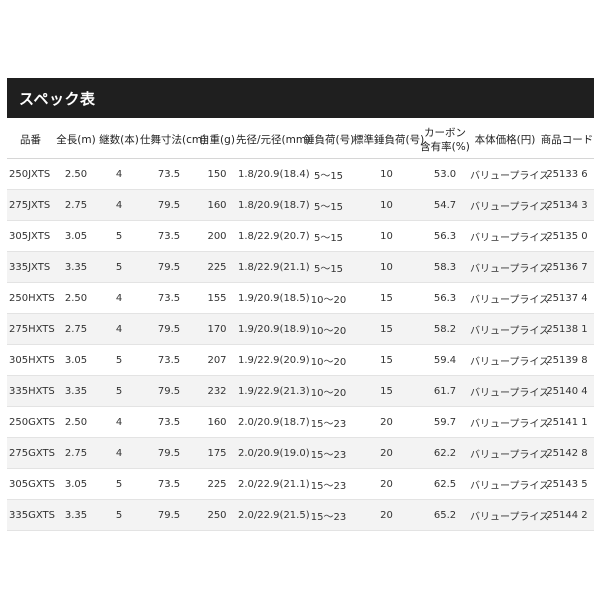 Image resolution: width=600 pixels, height=600 pixels. What do you see at coordinates (567, 422) in the screenshot?
I see `cell-product-code: 25141 1` at bounding box center [567, 422].